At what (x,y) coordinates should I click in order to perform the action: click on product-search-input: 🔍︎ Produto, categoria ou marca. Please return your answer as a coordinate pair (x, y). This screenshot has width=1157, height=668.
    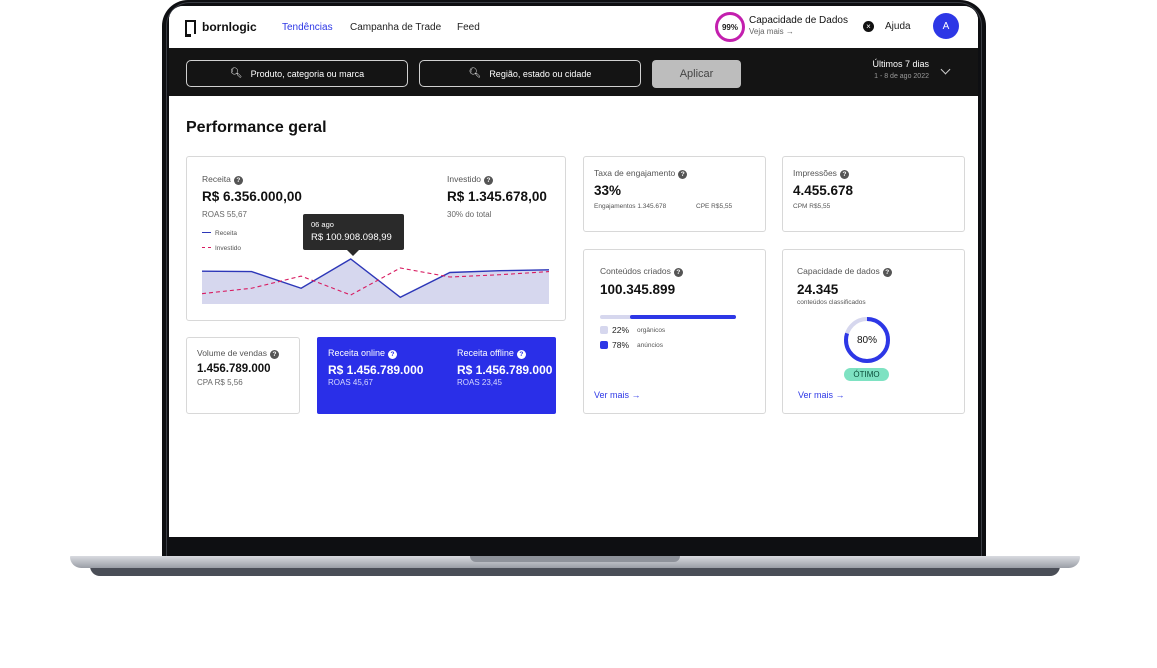
    Looking at the image, I should click on (297, 73).